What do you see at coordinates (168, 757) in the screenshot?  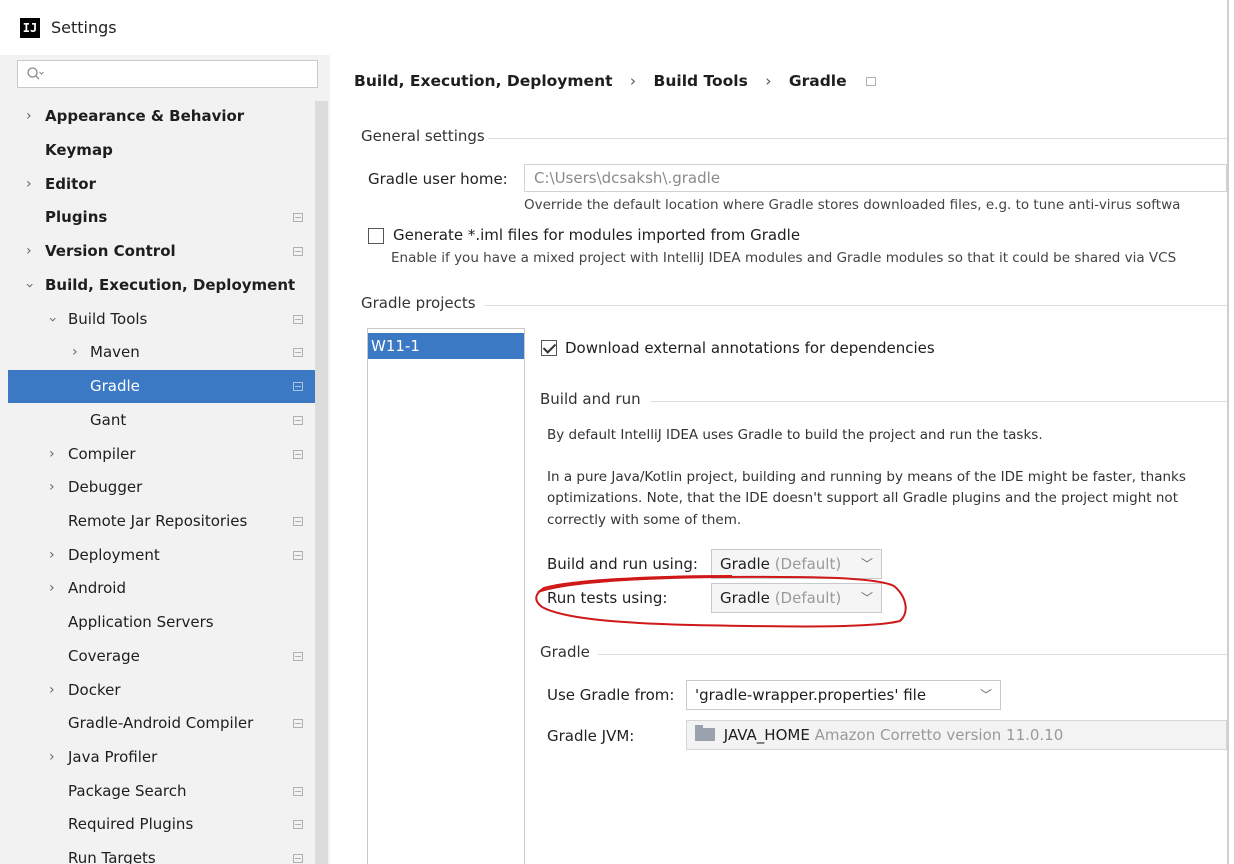 I see `sidebar-item-java-profiler: › Java Profiler` at bounding box center [168, 757].